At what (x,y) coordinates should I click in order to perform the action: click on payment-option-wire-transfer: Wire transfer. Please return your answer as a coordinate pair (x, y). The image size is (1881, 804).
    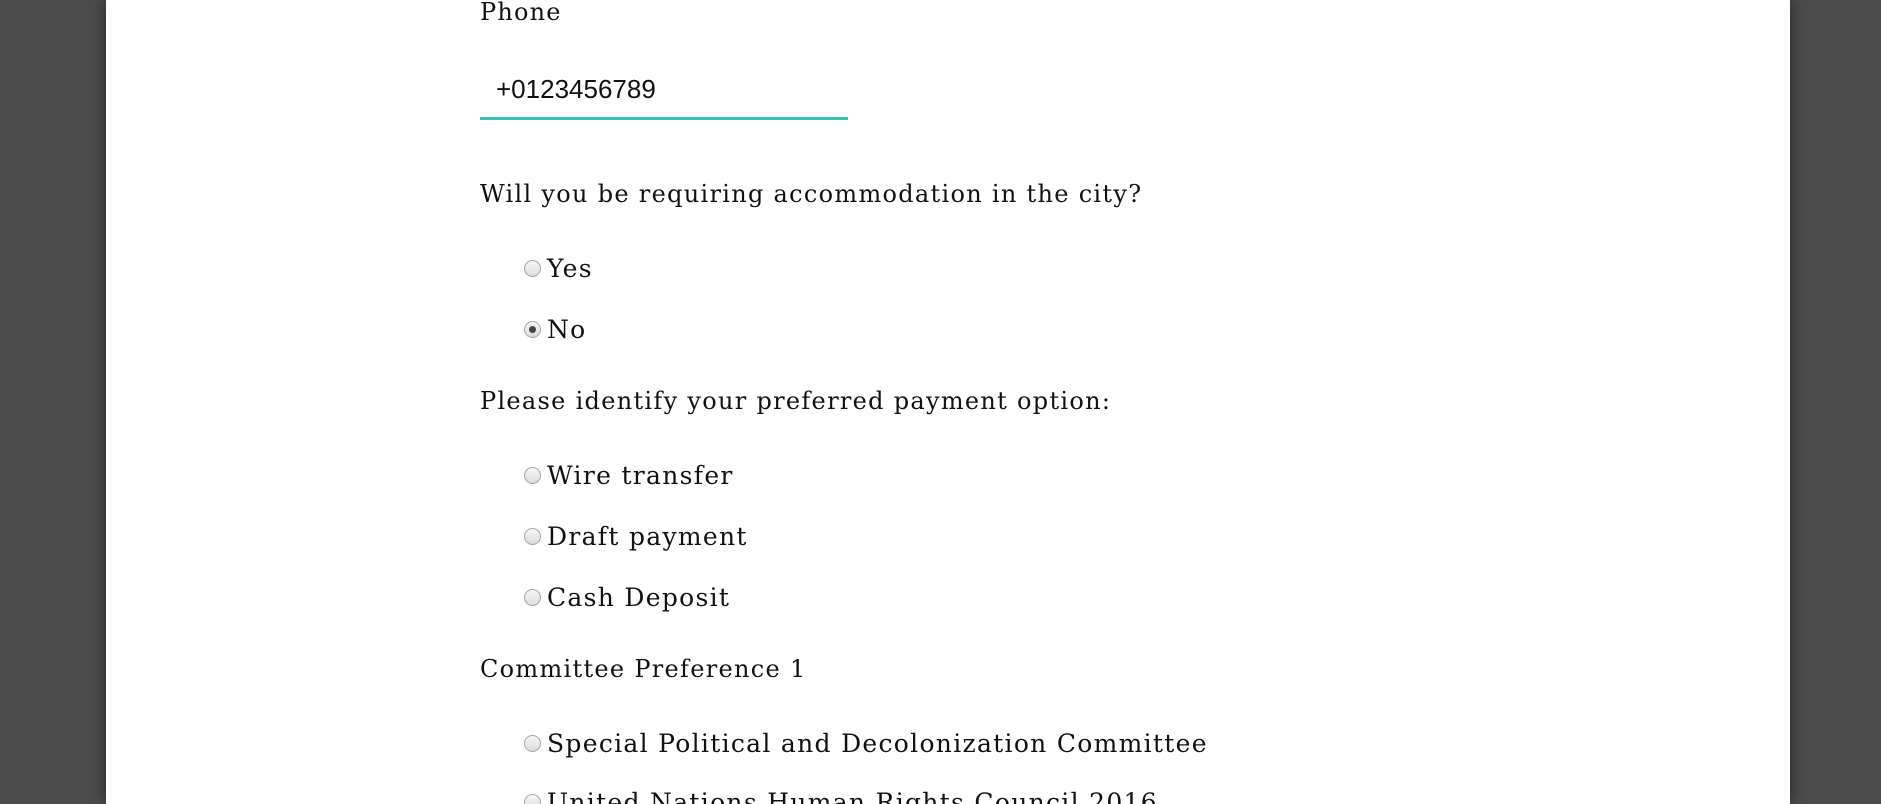
    Looking at the image, I should click on (629, 475).